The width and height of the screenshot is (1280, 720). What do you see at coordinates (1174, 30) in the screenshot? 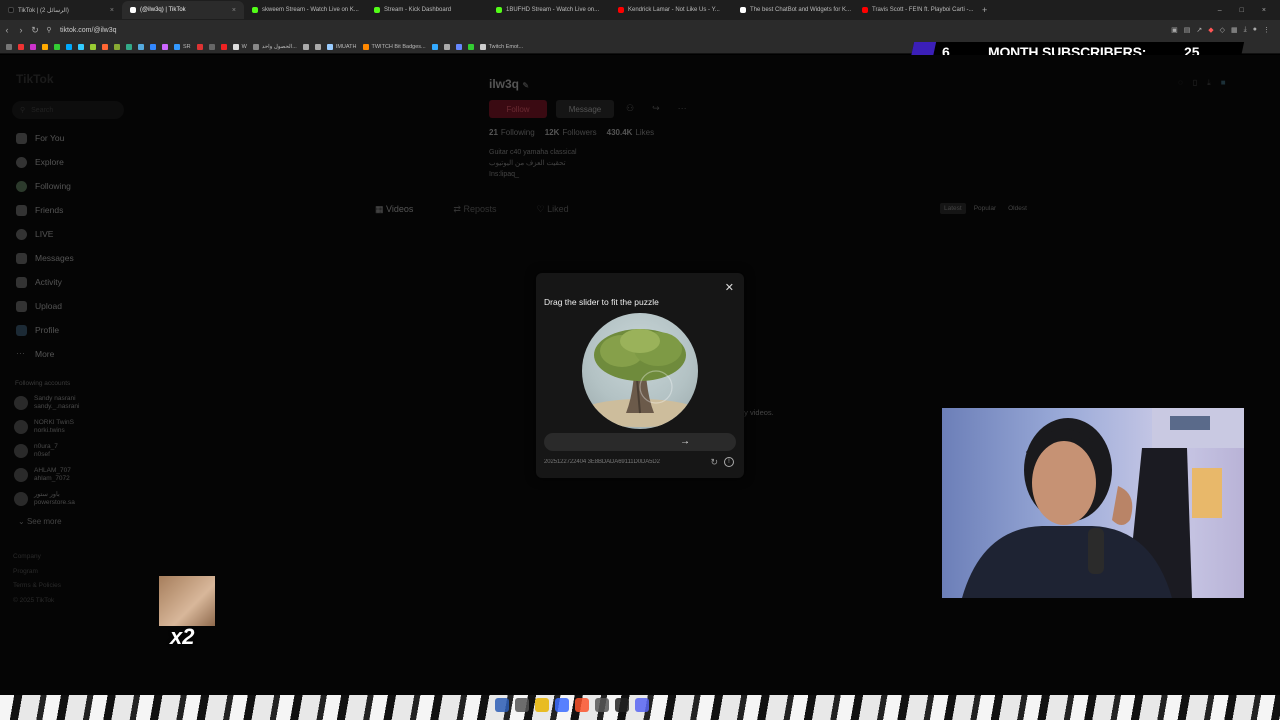
I see `extension-icon: ▣` at bounding box center [1174, 30].